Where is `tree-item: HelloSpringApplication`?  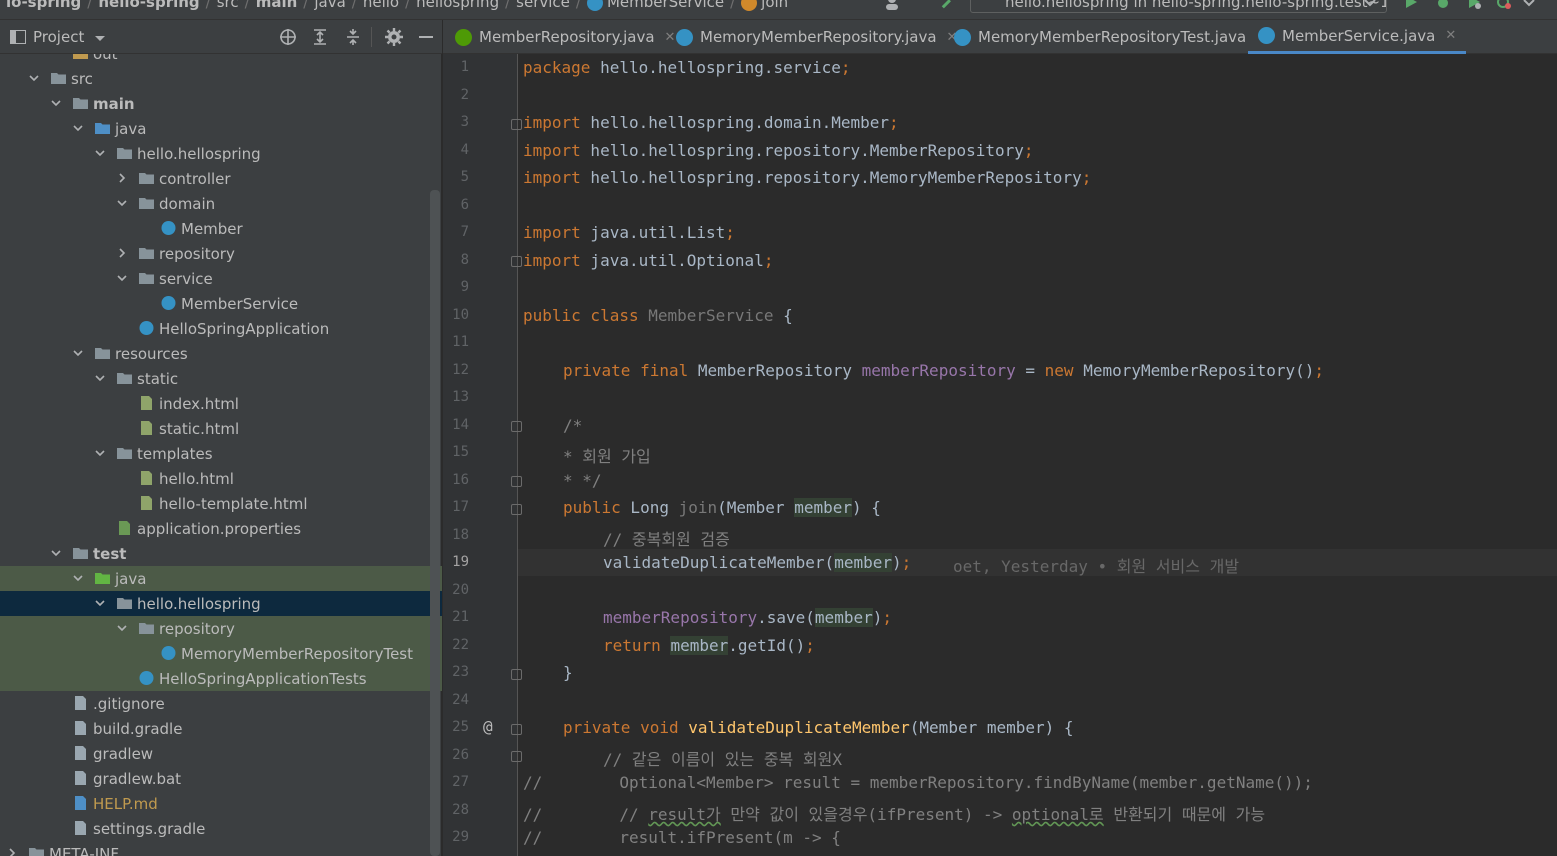 tree-item: HelloSpringApplication is located at coordinates (221, 328).